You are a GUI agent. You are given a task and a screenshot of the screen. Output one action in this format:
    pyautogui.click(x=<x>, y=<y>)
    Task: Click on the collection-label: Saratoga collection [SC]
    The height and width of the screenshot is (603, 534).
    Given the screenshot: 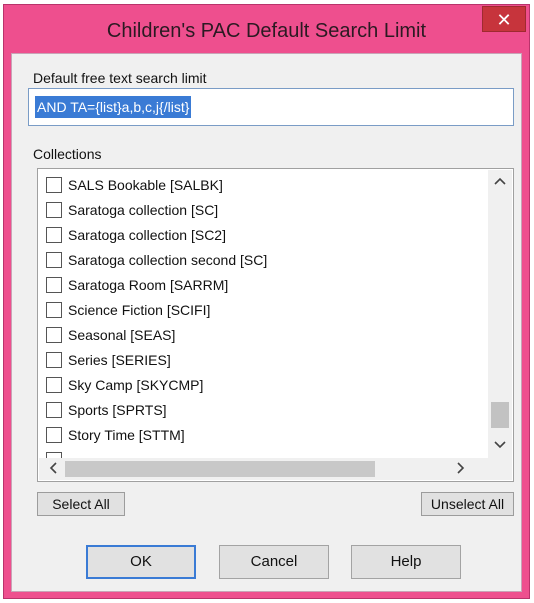 What is the action you would take?
    pyautogui.click(x=143, y=210)
    